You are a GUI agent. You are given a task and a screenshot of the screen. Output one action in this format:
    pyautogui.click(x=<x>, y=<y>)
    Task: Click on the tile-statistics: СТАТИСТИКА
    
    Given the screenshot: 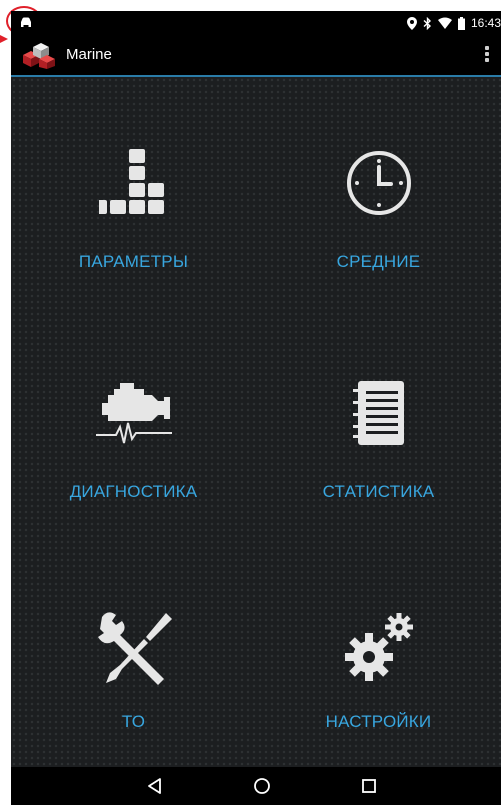 What is the action you would take?
    pyautogui.click(x=378, y=422)
    